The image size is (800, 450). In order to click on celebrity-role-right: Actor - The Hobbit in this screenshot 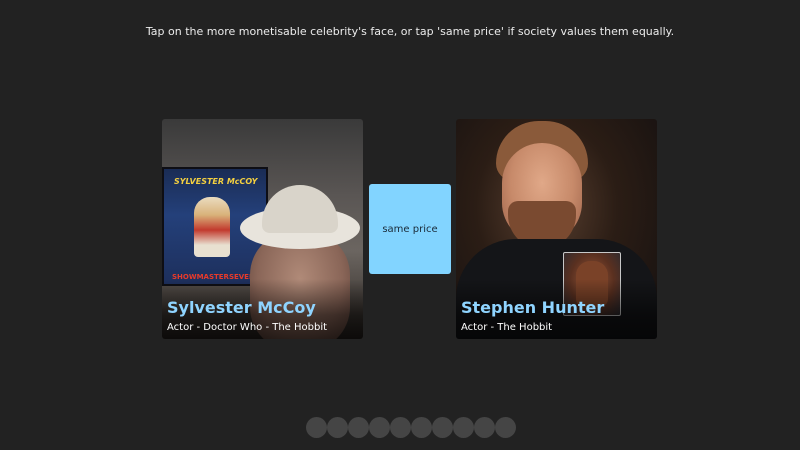, I will do `click(507, 327)`.